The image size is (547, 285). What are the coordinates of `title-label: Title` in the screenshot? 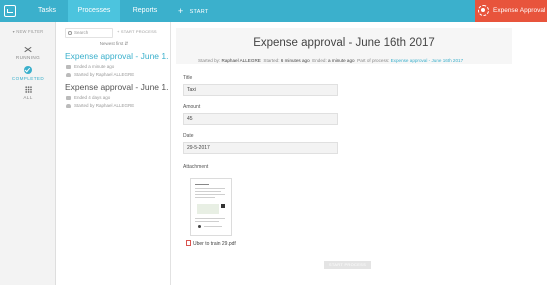 It's located at (188, 78).